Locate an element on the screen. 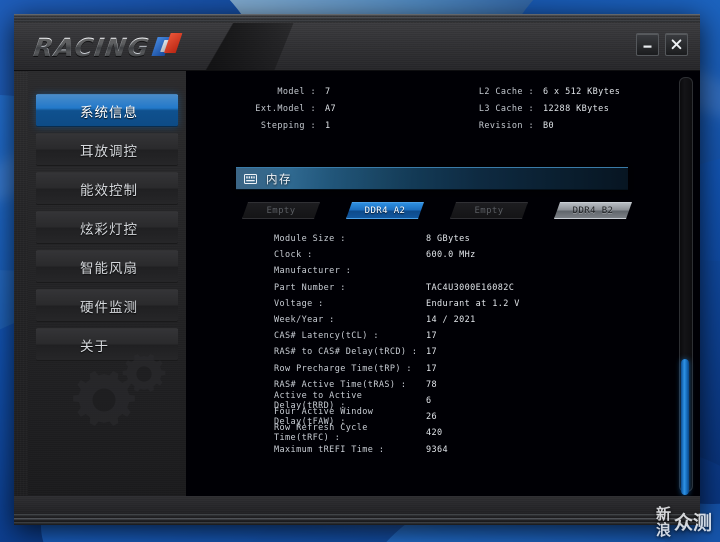  memory-detail-value: 26 is located at coordinates (432, 417).